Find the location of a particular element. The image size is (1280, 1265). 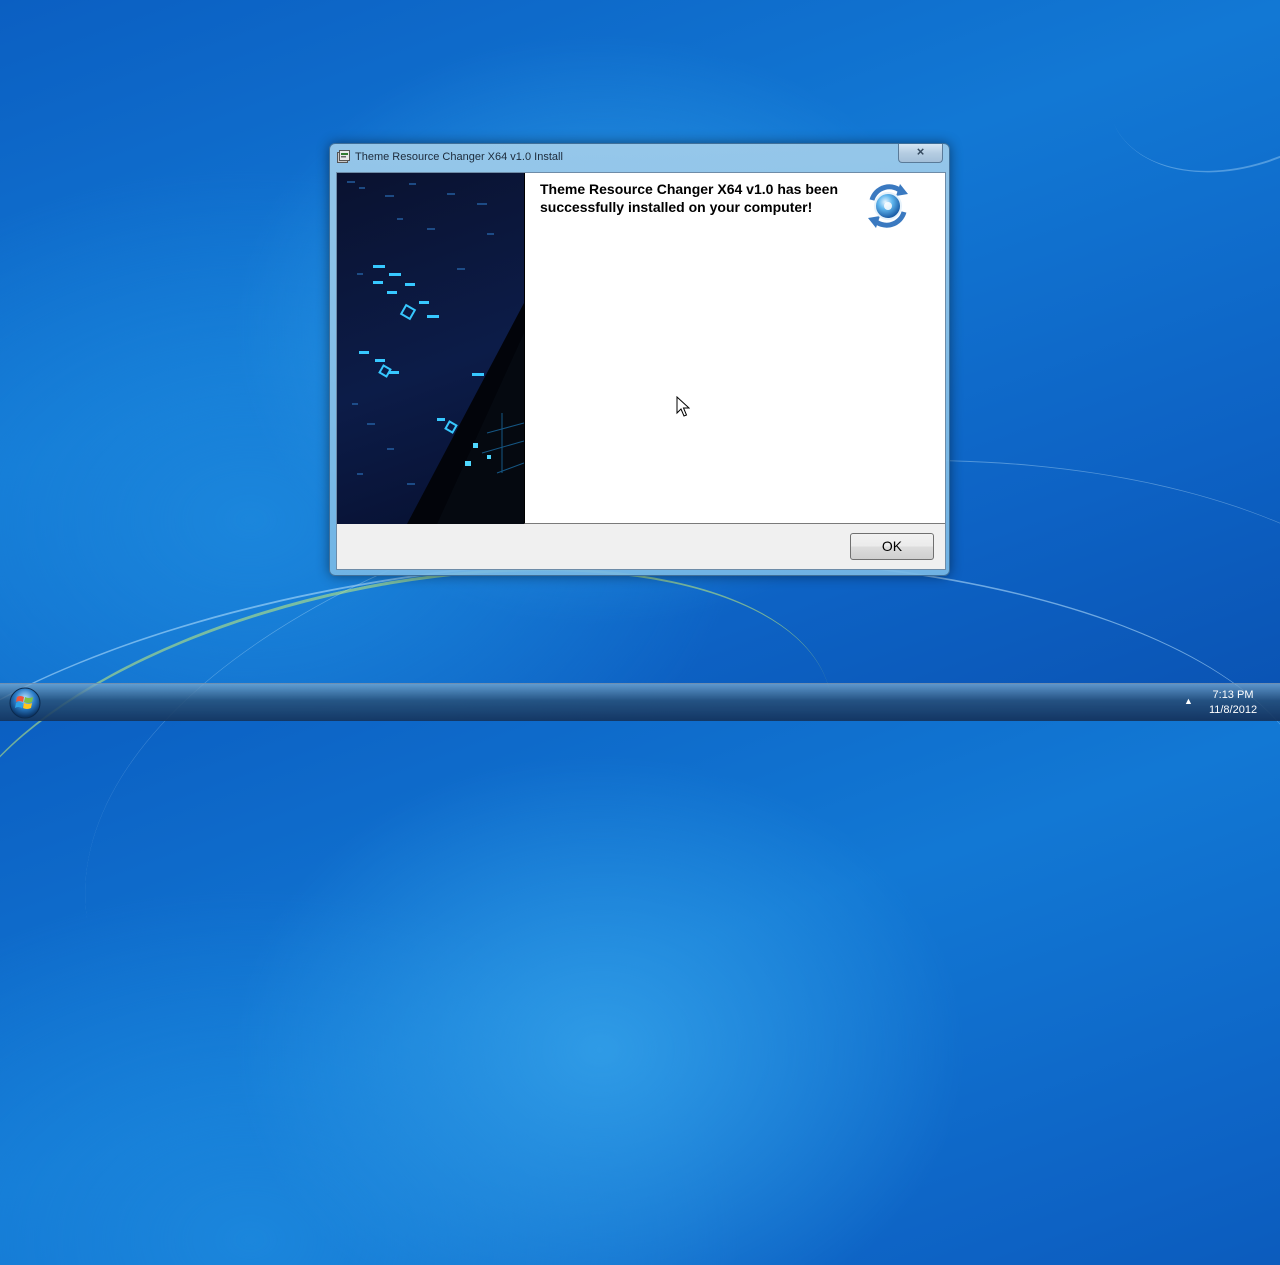

desktop-swoosh is located at coordinates (1175, 108).